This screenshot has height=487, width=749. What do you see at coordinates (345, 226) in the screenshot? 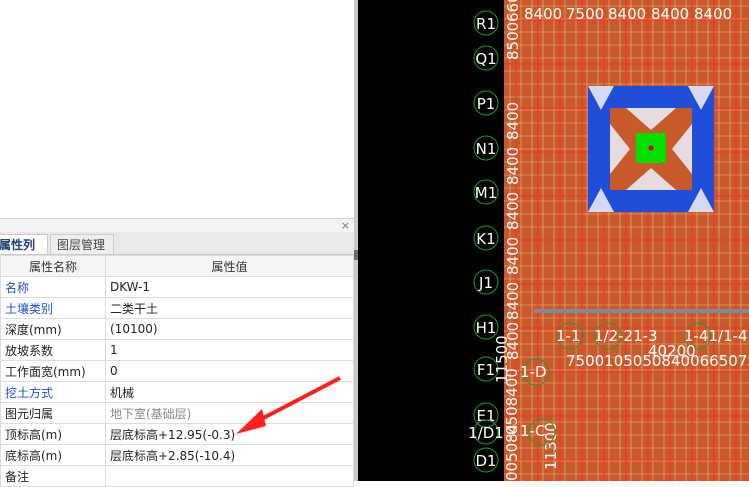
I see `close-icon: ×` at bounding box center [345, 226].